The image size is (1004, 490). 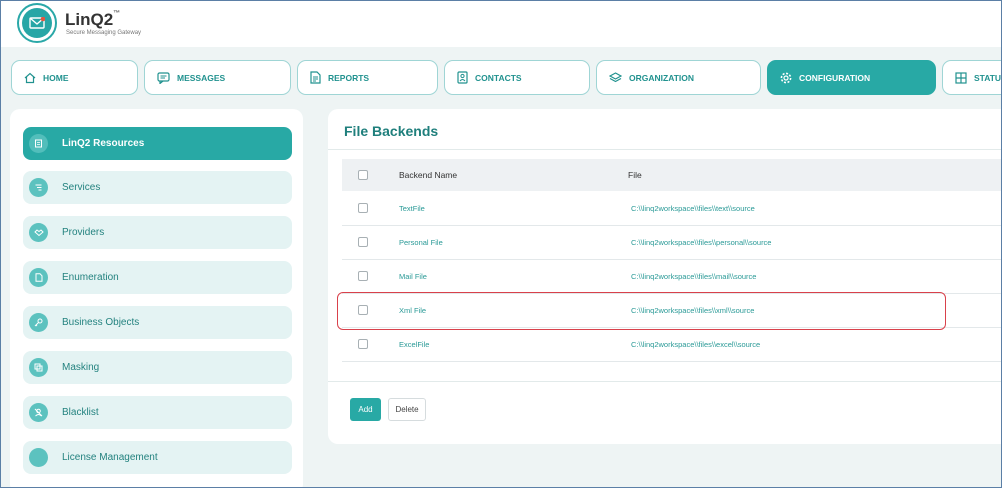 I want to click on tab-contacts: CONTACTS, so click(x=517, y=77).